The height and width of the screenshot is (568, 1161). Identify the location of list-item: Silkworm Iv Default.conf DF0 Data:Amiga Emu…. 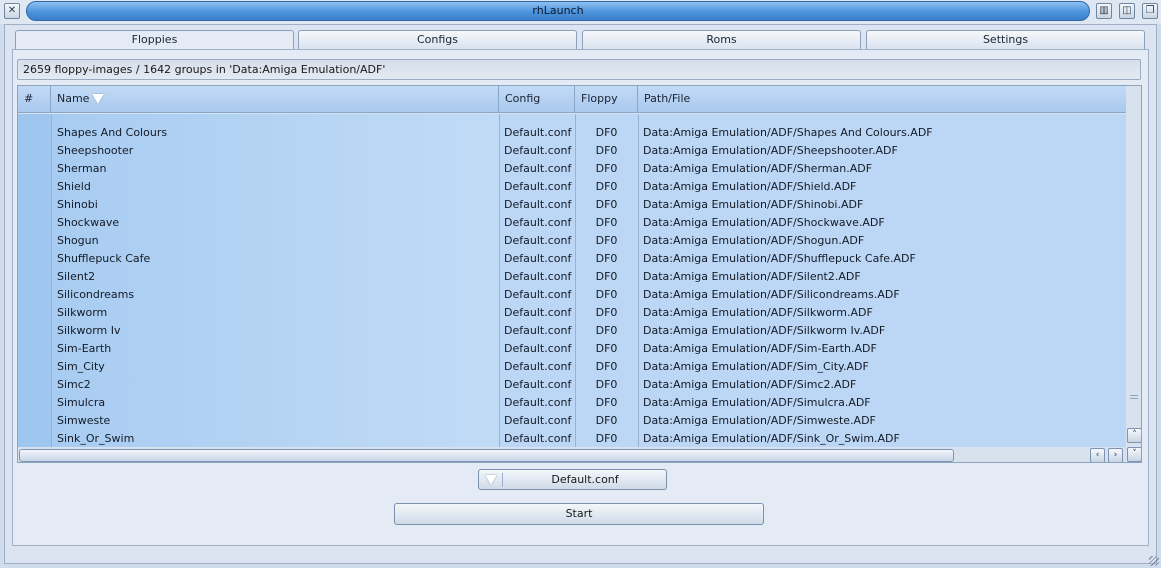
(572, 331).